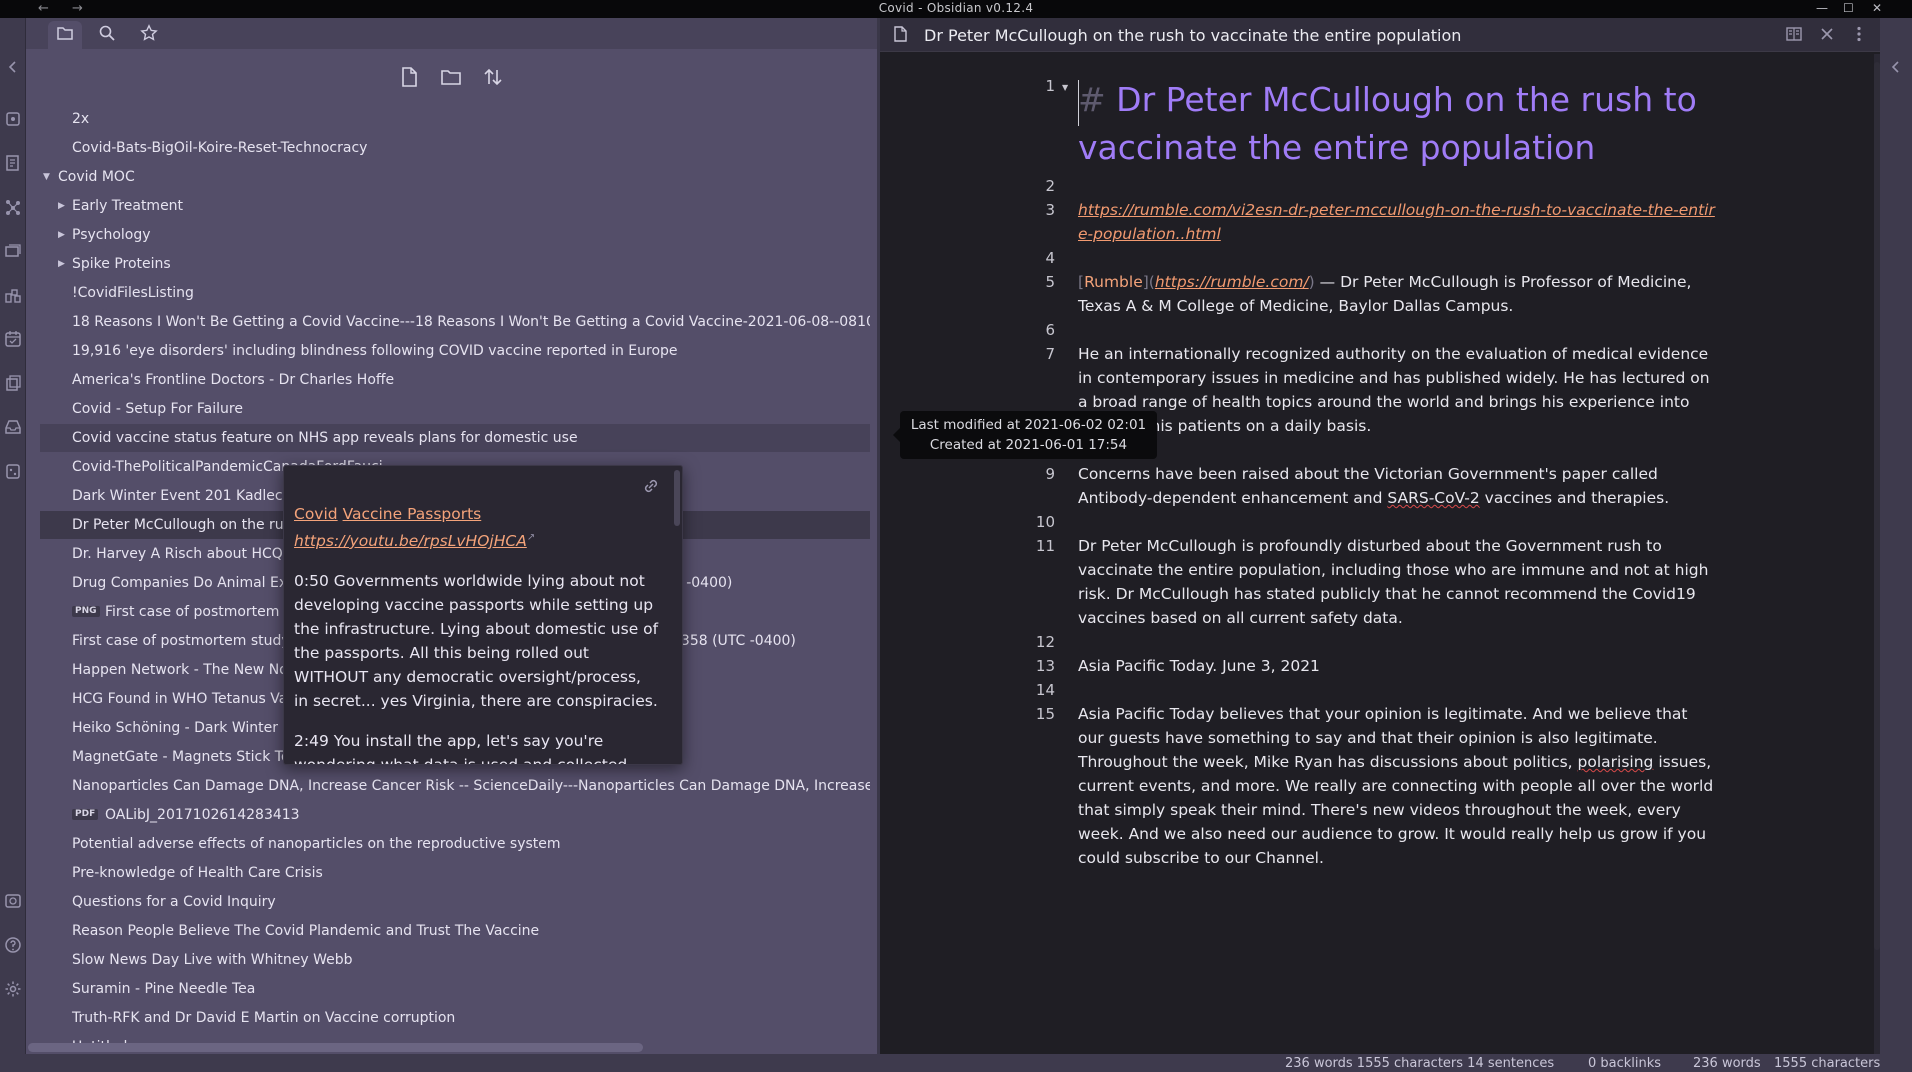 Image resolution: width=1912 pixels, height=1072 pixels. I want to click on line-number: 14, so click(1045, 690).